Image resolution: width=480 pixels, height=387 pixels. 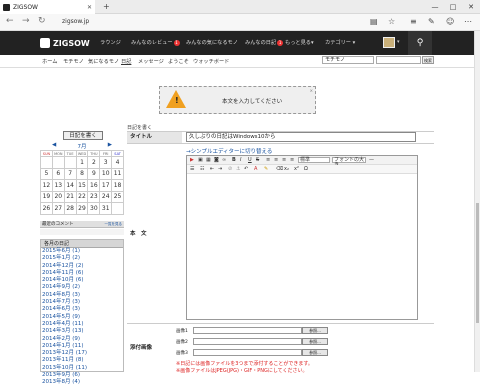 What do you see at coordinates (82, 375) in the screenshot?
I see `archive-item: 2013年9月 (6)` at bounding box center [82, 375].